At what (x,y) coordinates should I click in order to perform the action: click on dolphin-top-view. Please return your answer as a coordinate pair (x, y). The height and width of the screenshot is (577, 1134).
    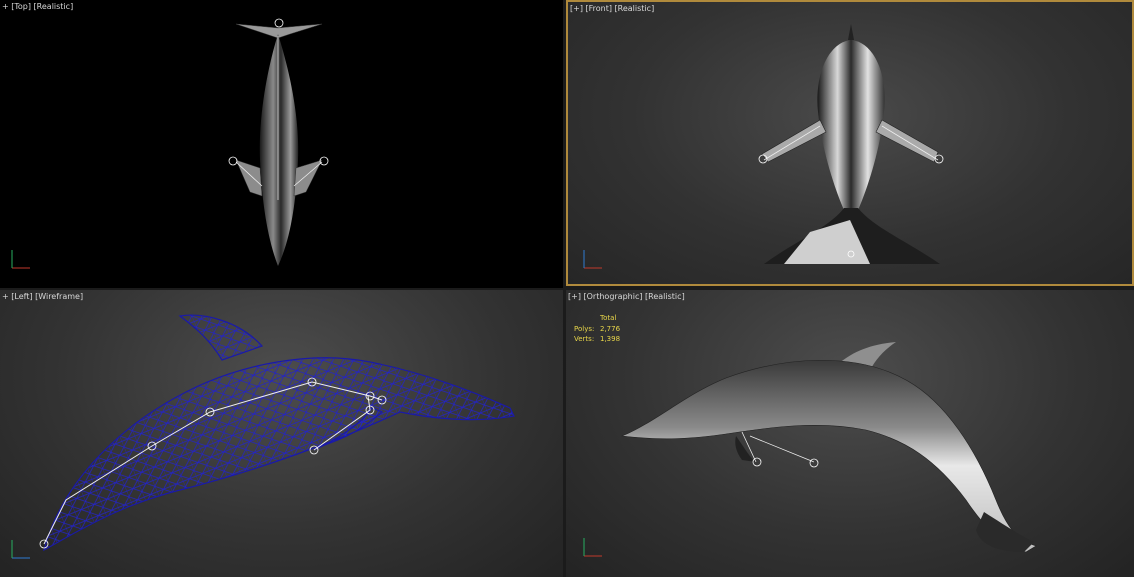
    Looking at the image, I should click on (170, 143).